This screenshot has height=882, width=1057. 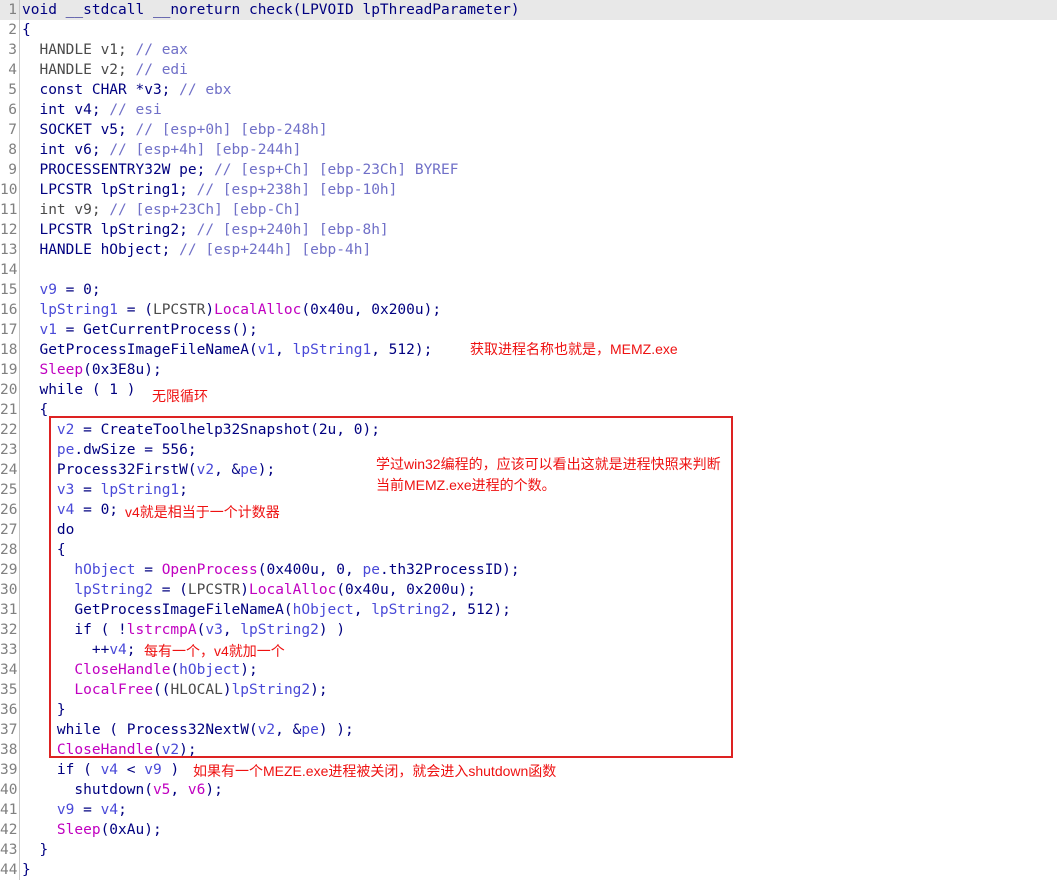 I want to click on code-token: // [esp+238h] [ebp-10h], so click(x=297, y=190).